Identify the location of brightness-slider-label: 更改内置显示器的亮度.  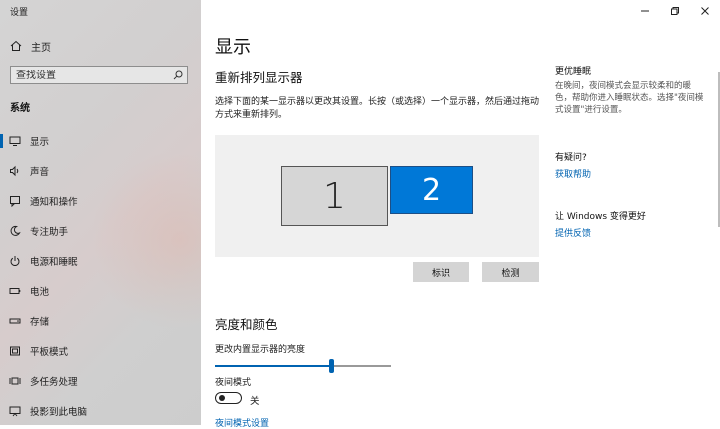
(260, 350).